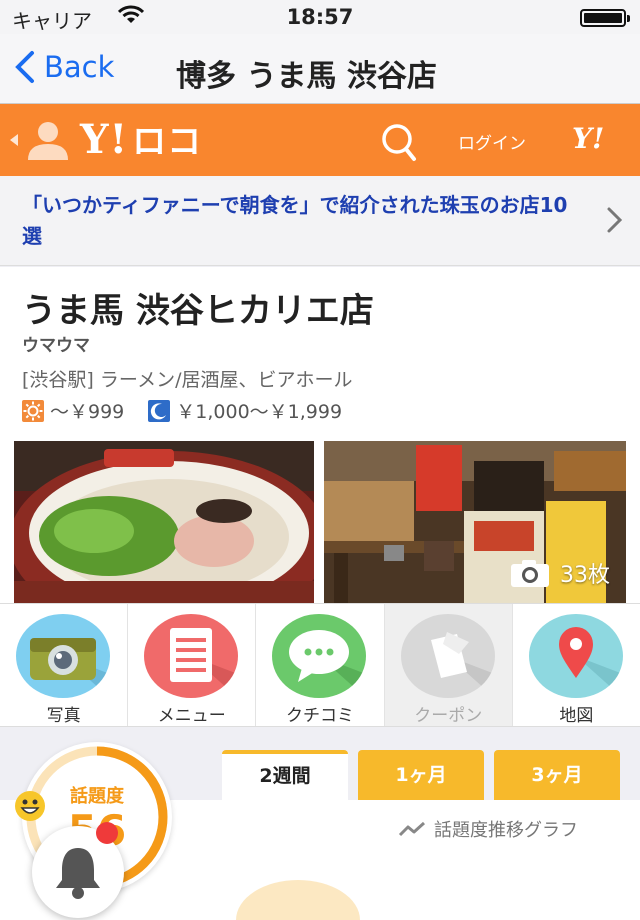  I want to click on menu-label: クーポン, so click(448, 716).